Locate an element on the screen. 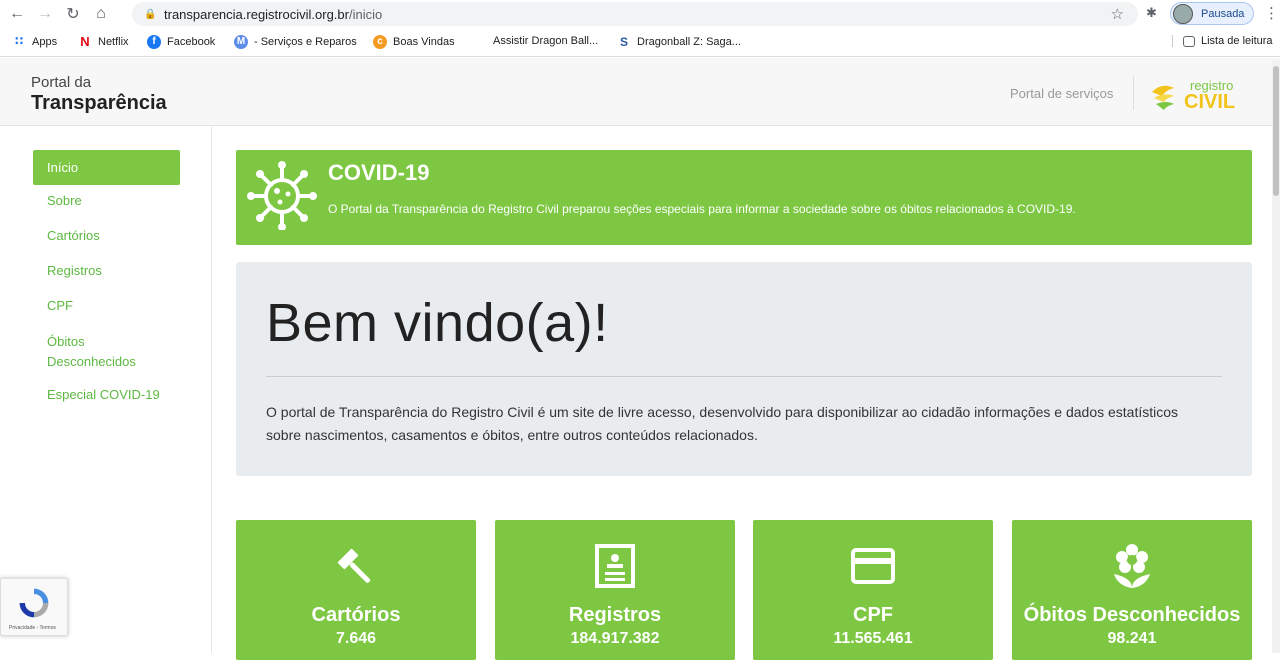 This screenshot has width=1280, height=660. reload-icon: ↻ is located at coordinates (73, 14).